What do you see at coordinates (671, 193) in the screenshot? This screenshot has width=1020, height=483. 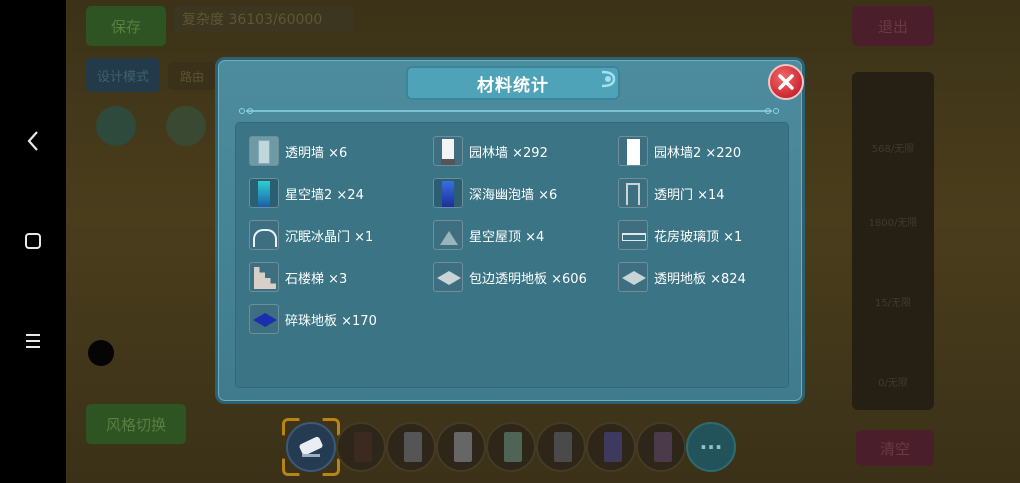 I see `material-item: 透明门 ×14` at bounding box center [671, 193].